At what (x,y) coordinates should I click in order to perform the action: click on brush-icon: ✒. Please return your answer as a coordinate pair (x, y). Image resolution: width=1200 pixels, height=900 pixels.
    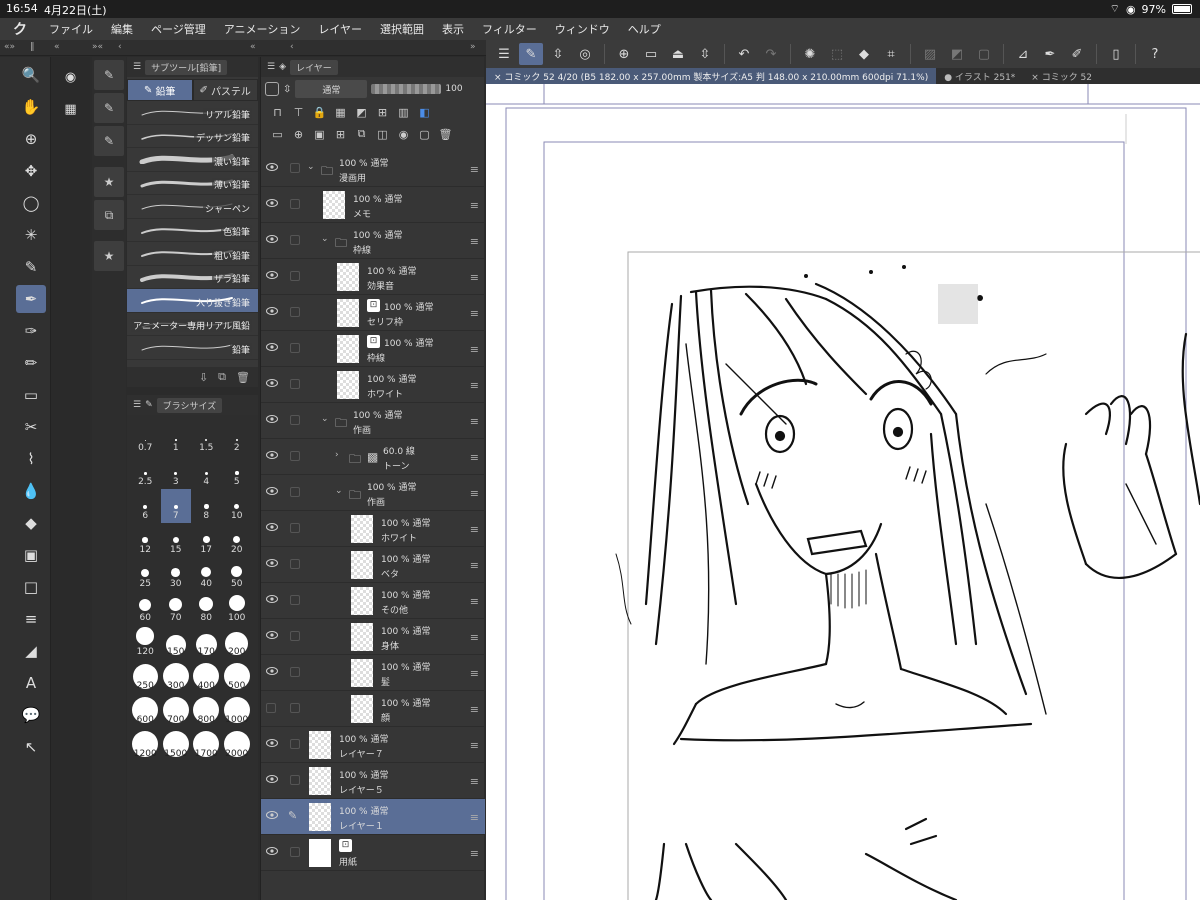
    Looking at the image, I should click on (1050, 54).